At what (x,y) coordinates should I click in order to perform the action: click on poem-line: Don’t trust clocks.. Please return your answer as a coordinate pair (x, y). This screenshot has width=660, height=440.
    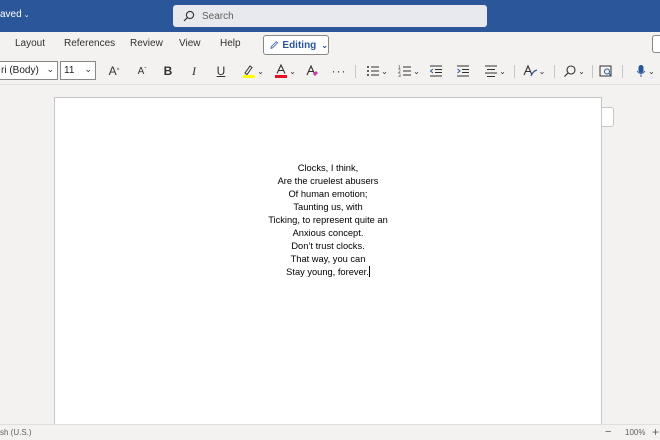
    Looking at the image, I should click on (328, 246).